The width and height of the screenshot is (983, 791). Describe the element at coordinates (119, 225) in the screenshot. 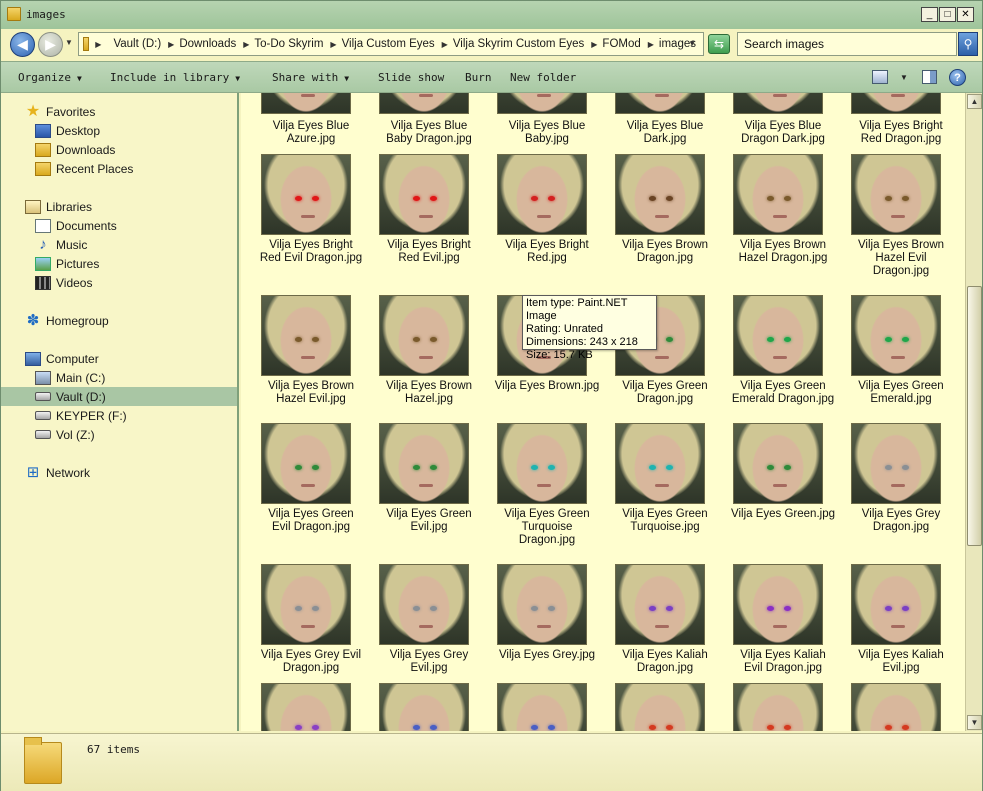

I see `nav-documents: Documents` at that location.